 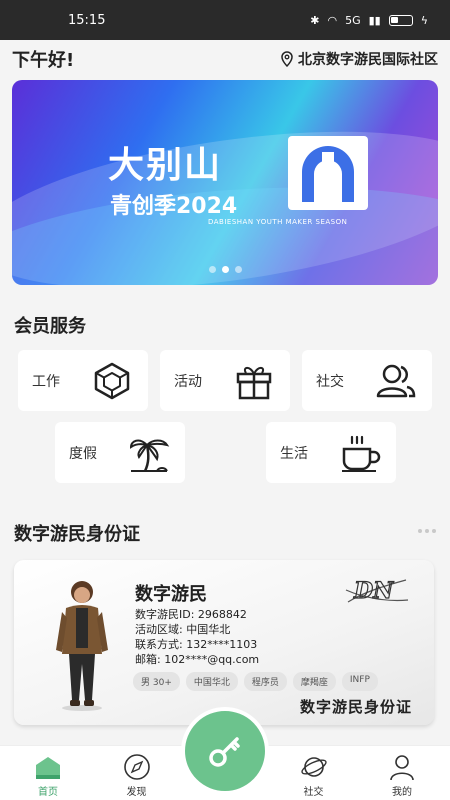 I want to click on people-icon, so click(x=396, y=380).